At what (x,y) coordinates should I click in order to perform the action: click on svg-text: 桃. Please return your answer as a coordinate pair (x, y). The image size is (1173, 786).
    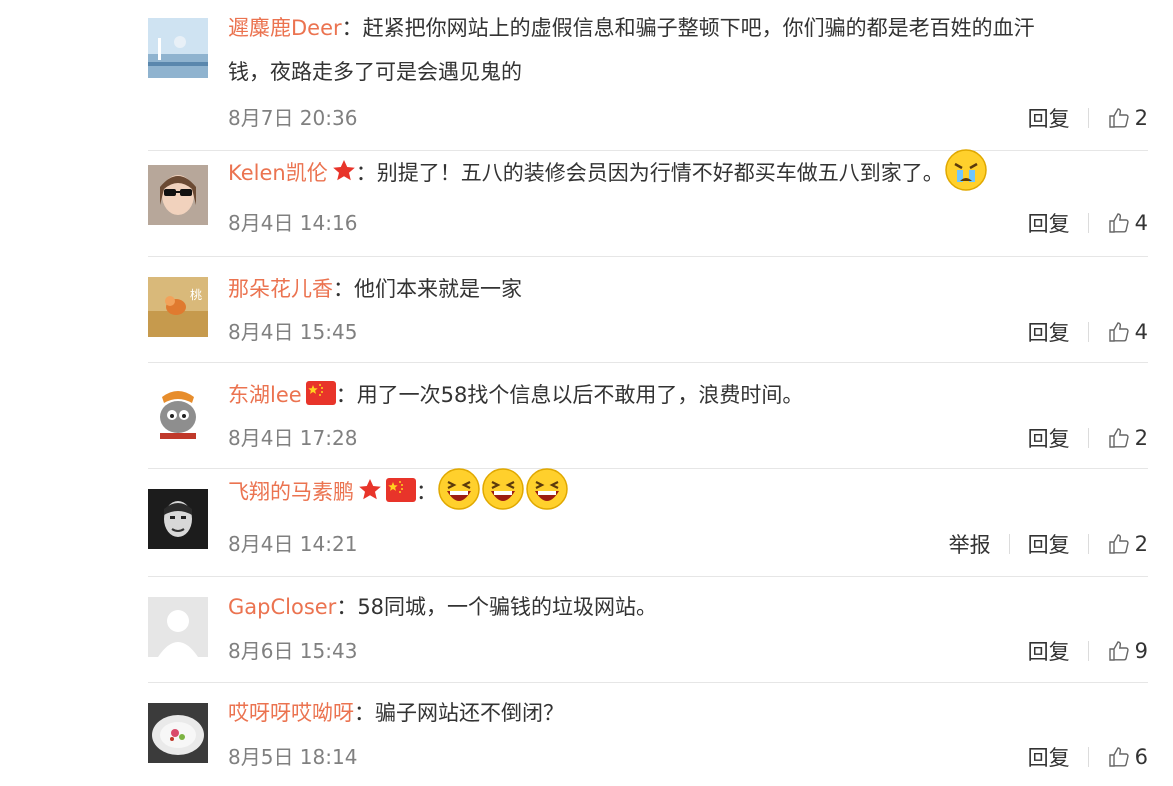
    Looking at the image, I should click on (196, 294).